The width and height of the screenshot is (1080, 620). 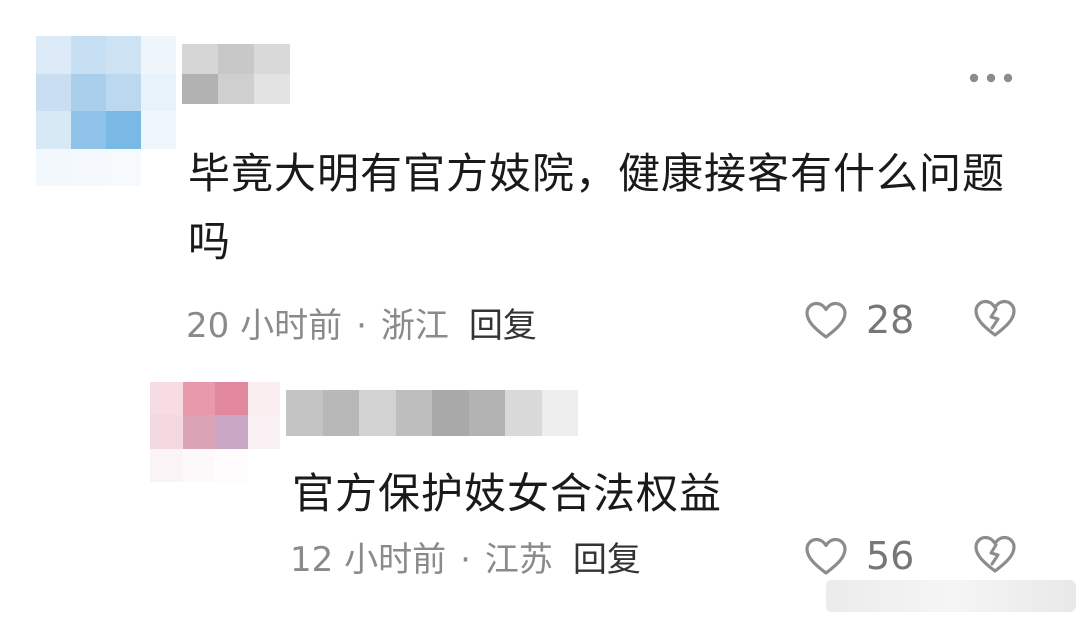 What do you see at coordinates (859, 320) in the screenshot?
I see `like-button: 28` at bounding box center [859, 320].